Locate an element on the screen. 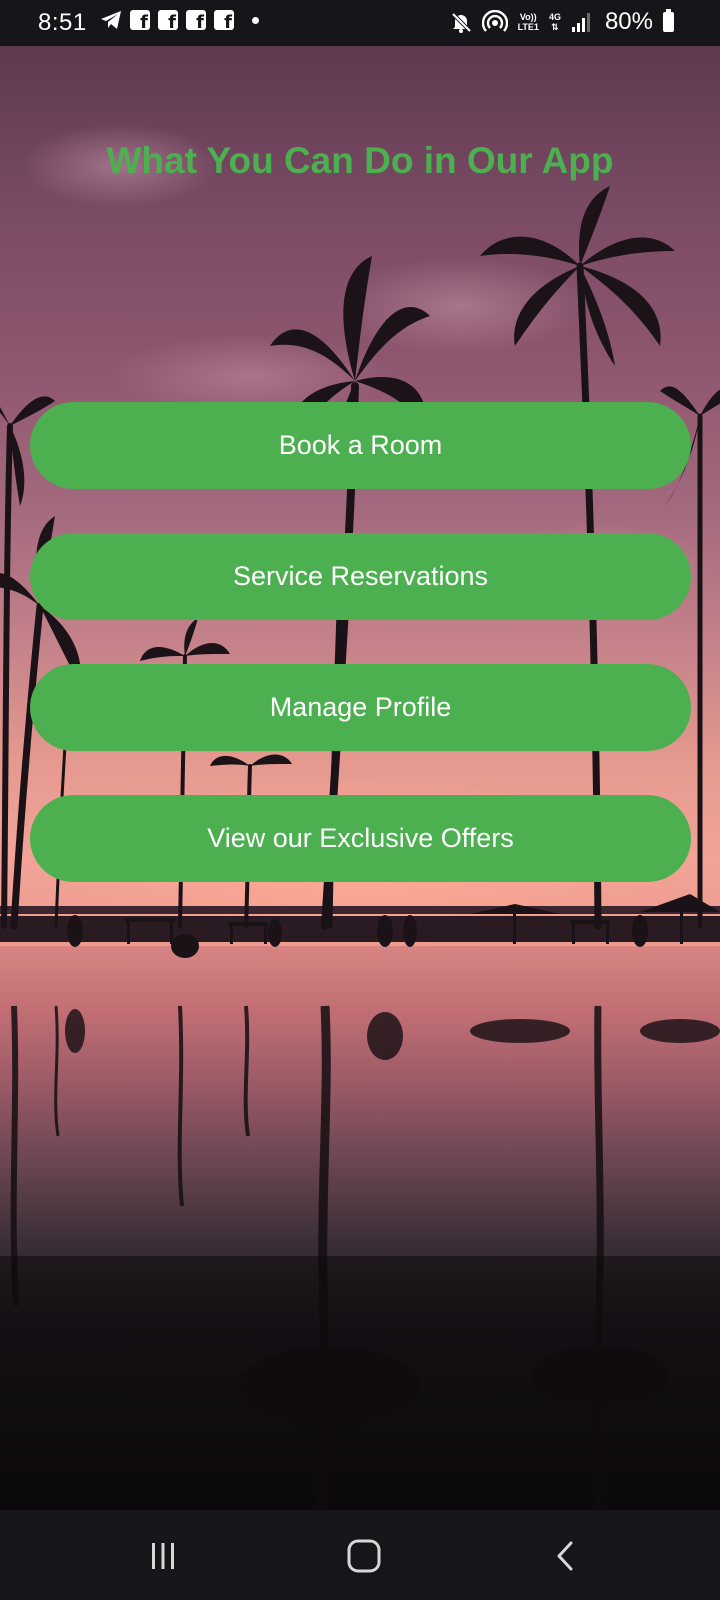  manage-profile-button: Manage Profile is located at coordinates (360, 707).